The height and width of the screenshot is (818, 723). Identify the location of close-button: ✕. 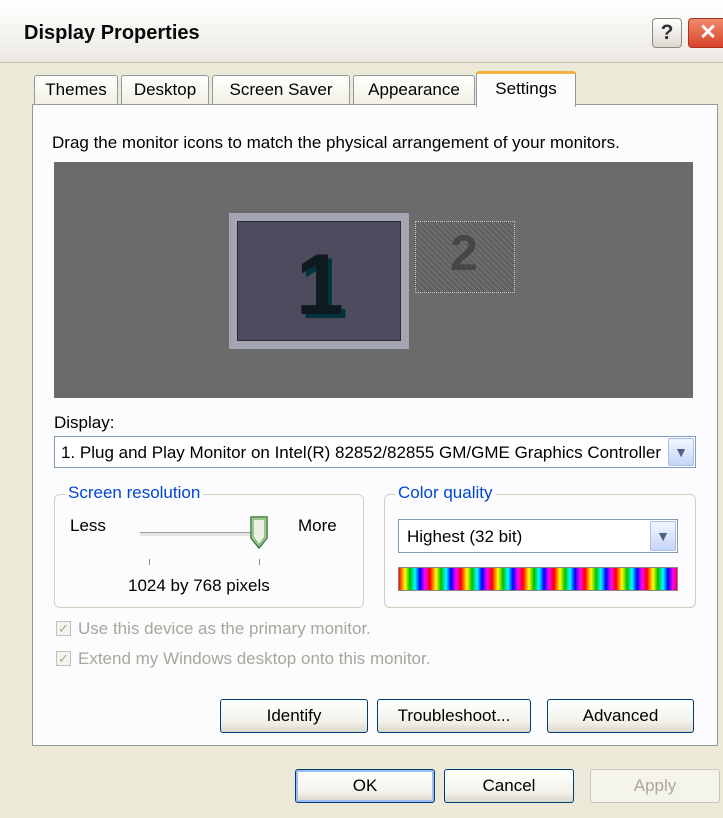
(705, 33).